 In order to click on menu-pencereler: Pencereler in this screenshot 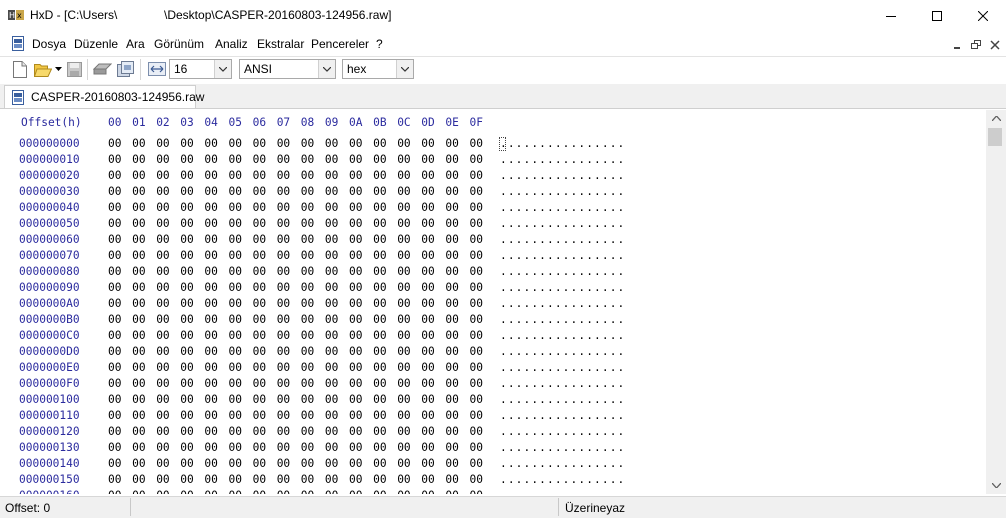, I will do `click(340, 44)`.